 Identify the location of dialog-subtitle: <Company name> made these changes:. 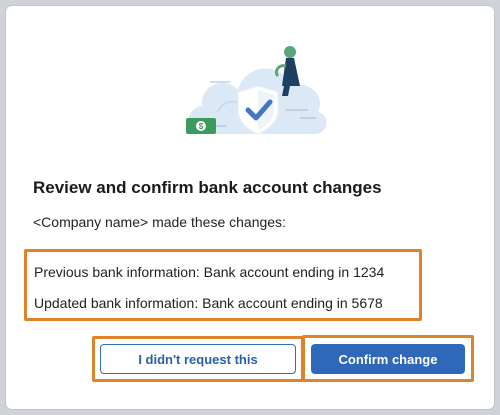
(159, 222).